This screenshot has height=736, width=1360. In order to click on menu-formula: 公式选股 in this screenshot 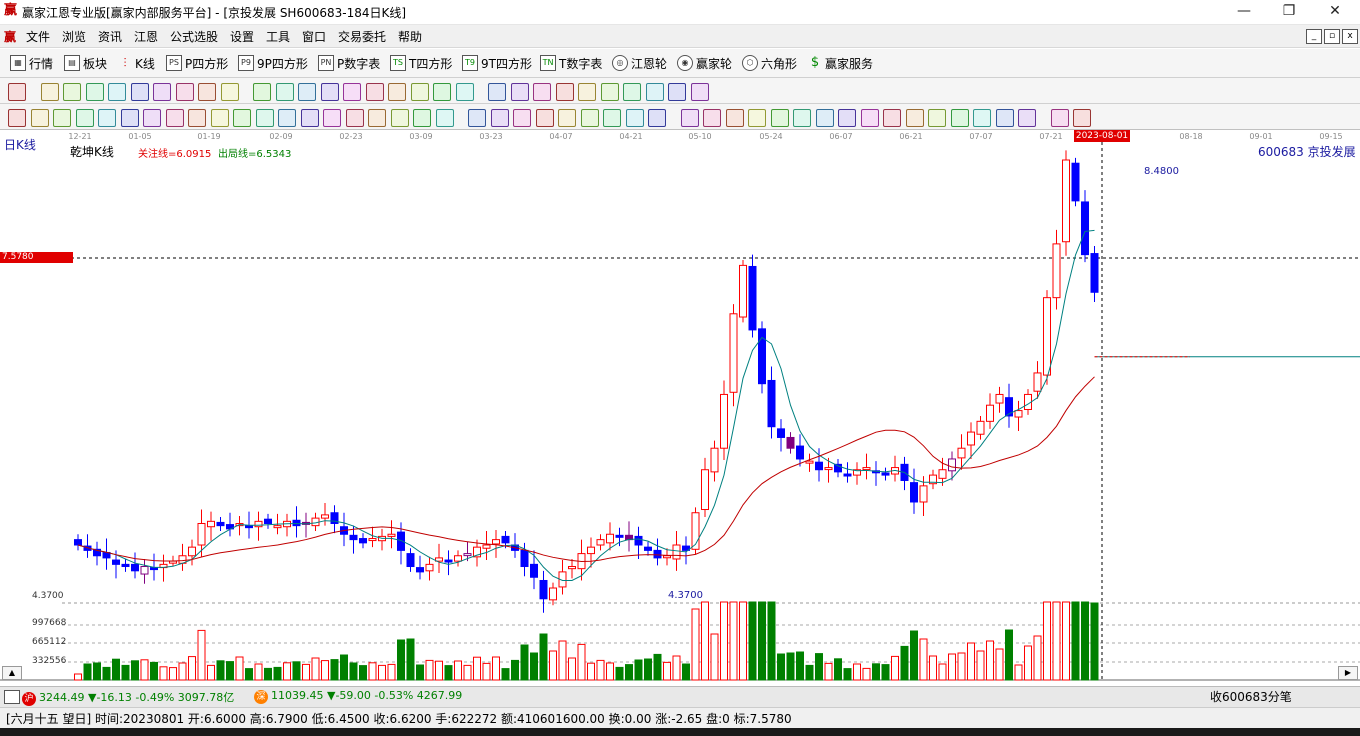, I will do `click(194, 36)`.